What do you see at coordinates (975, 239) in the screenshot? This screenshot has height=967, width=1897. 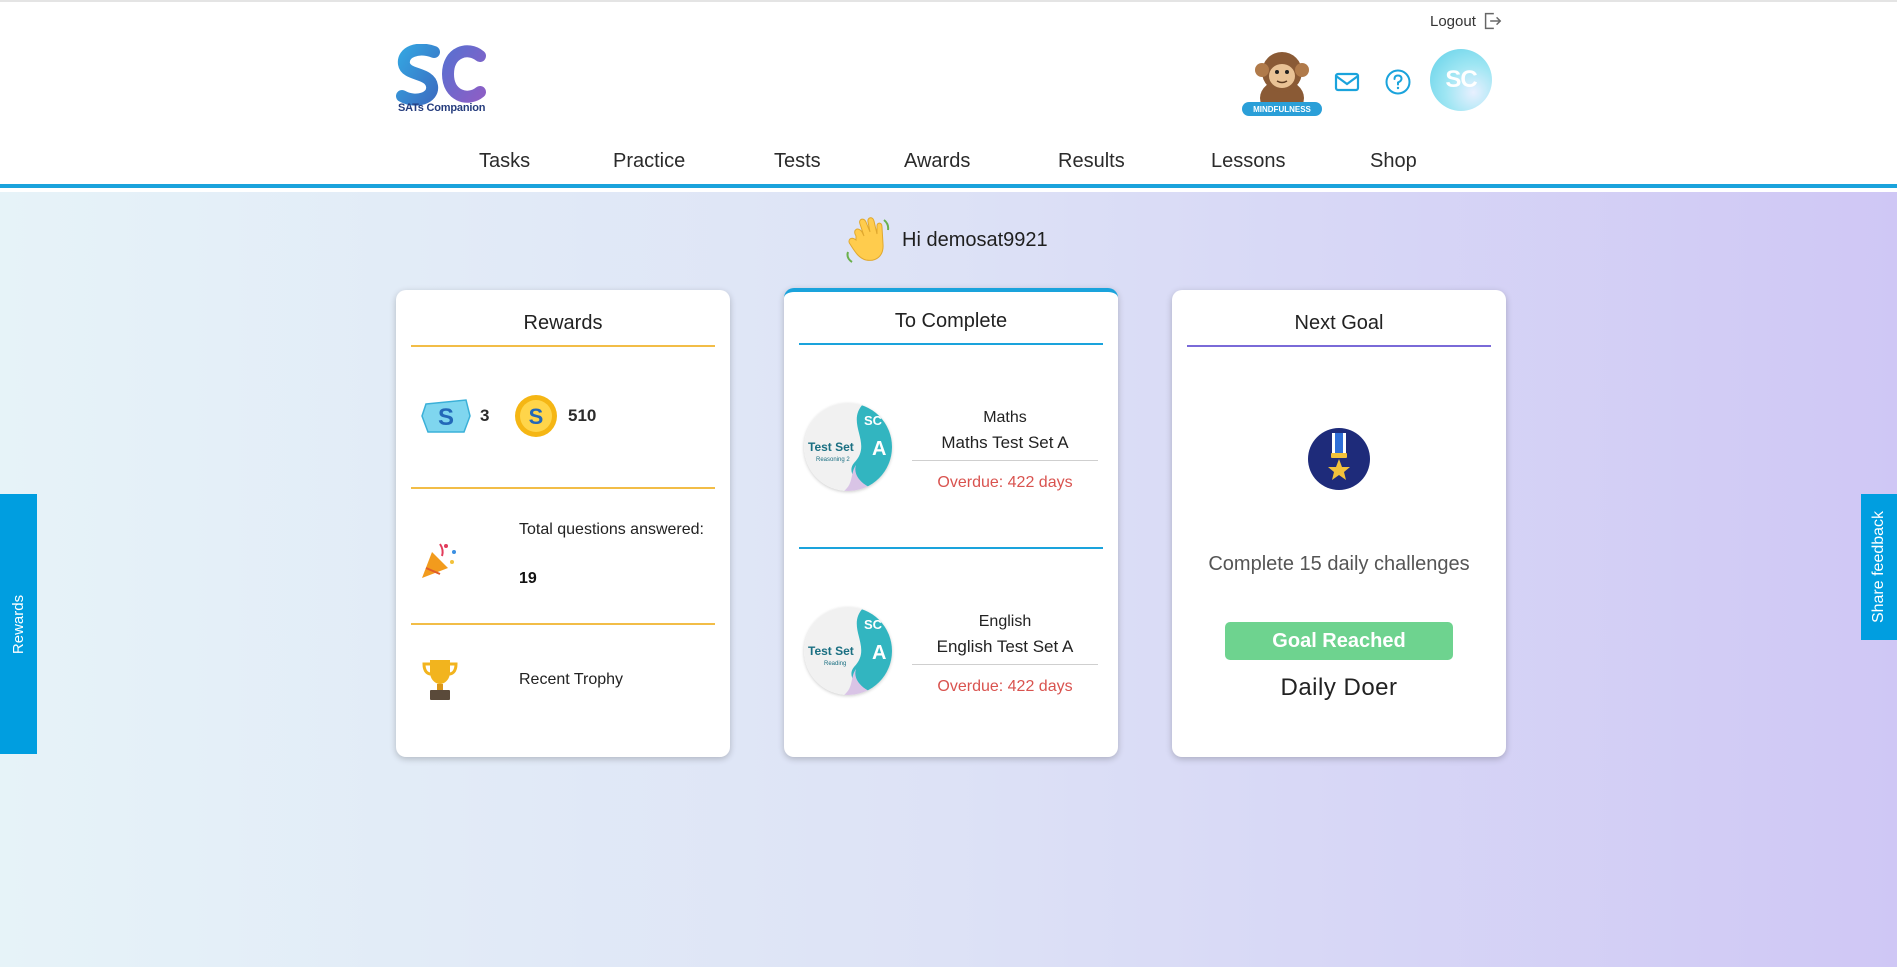 I see `greeting-text: Hi demosat9921` at bounding box center [975, 239].